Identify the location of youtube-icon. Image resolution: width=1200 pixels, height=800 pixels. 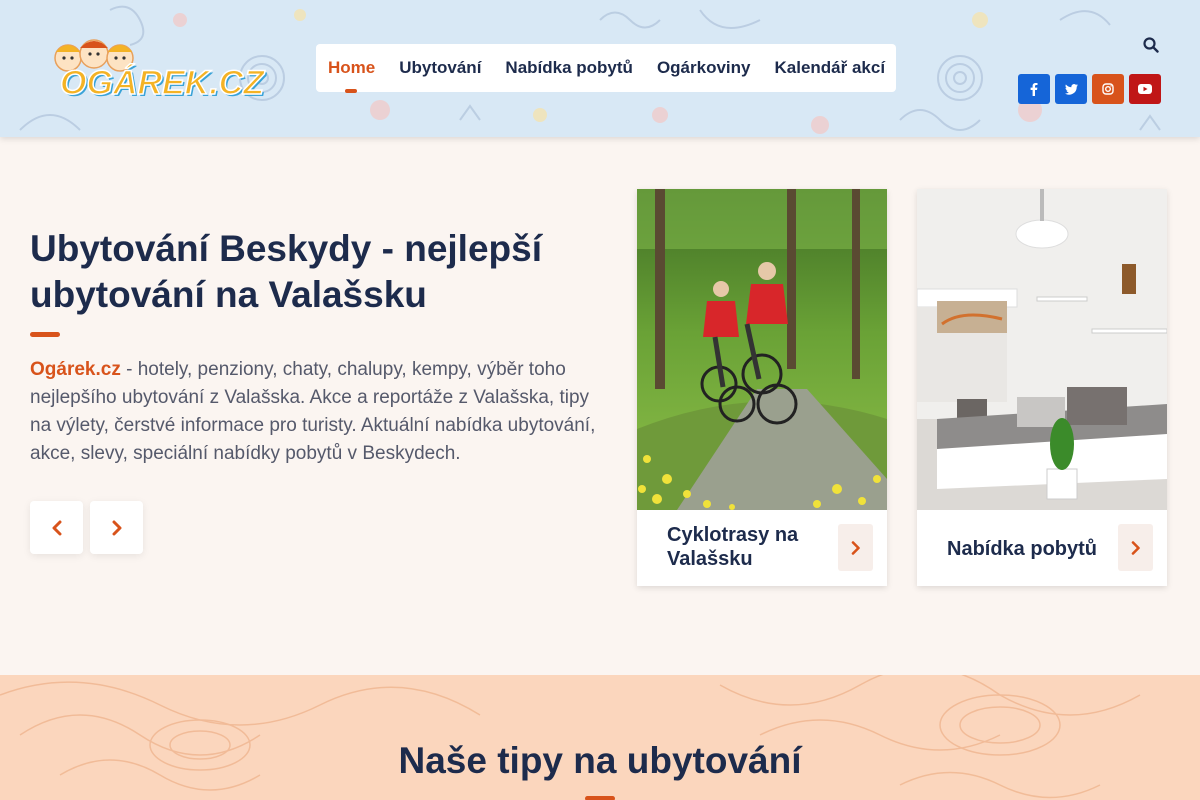
(1145, 89).